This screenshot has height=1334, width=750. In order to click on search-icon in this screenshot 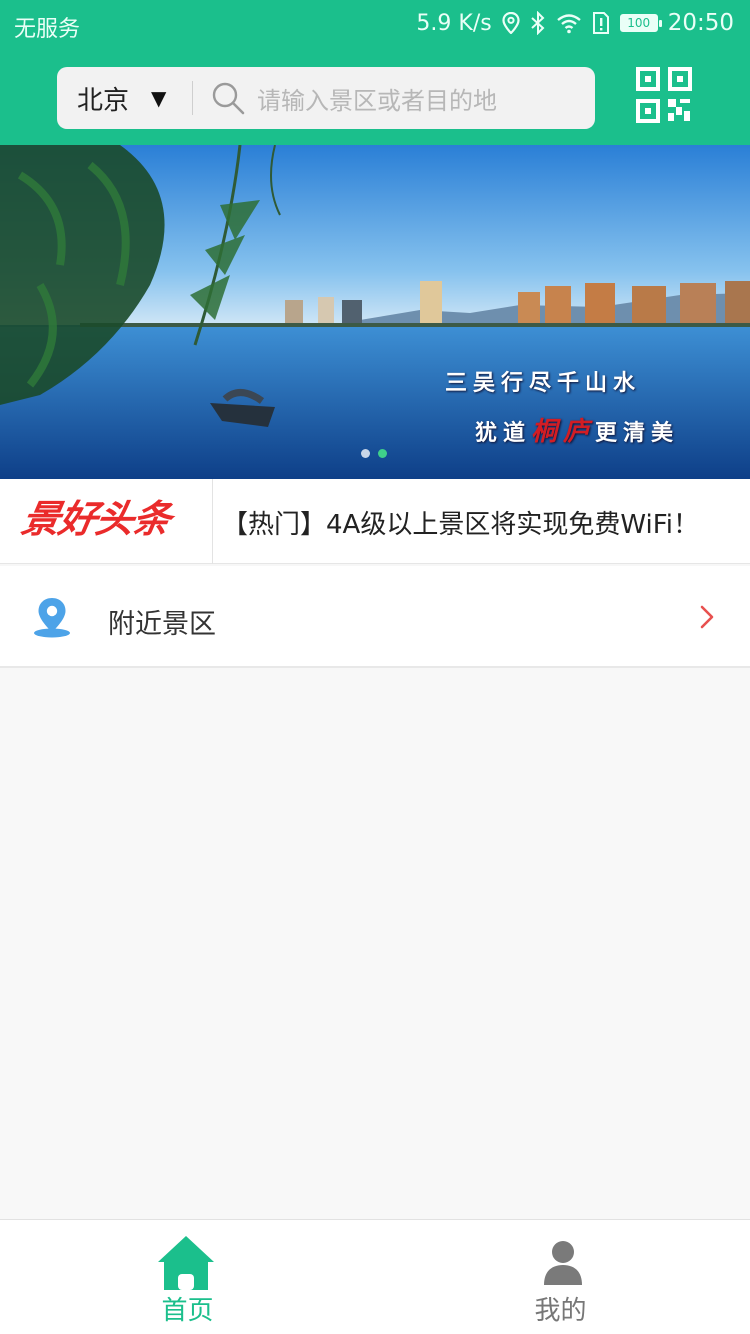, I will do `click(228, 98)`.